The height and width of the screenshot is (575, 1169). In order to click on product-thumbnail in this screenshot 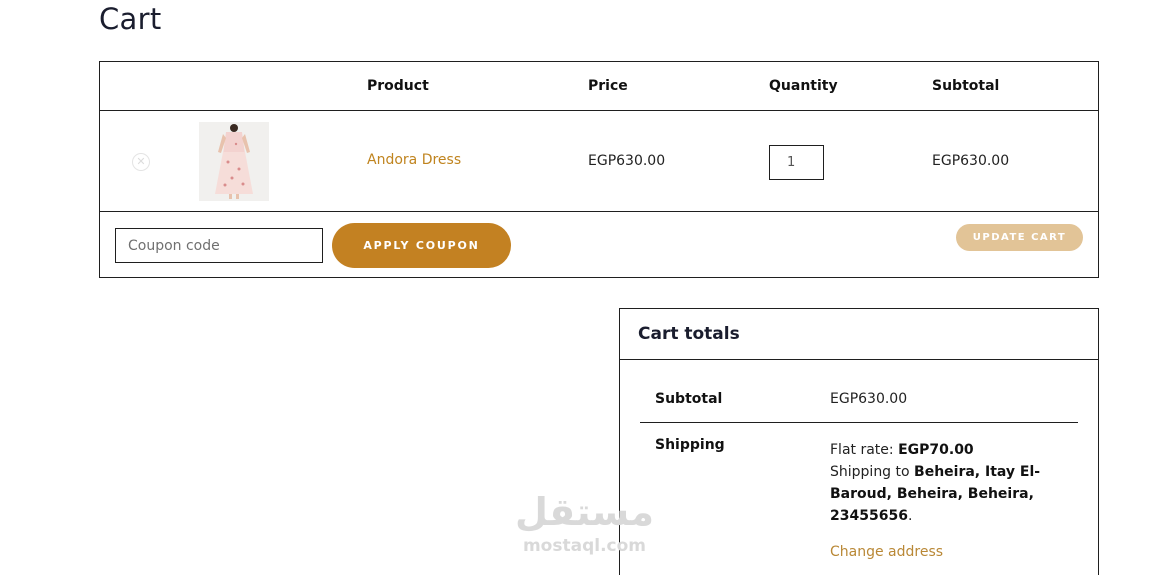, I will do `click(234, 161)`.